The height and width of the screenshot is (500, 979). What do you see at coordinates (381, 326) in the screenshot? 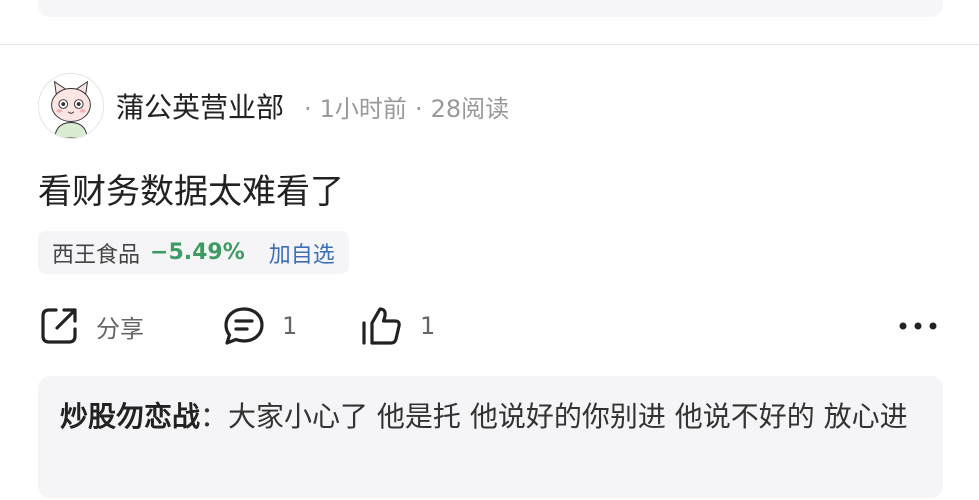
I see `thumbs-up-icon` at bounding box center [381, 326].